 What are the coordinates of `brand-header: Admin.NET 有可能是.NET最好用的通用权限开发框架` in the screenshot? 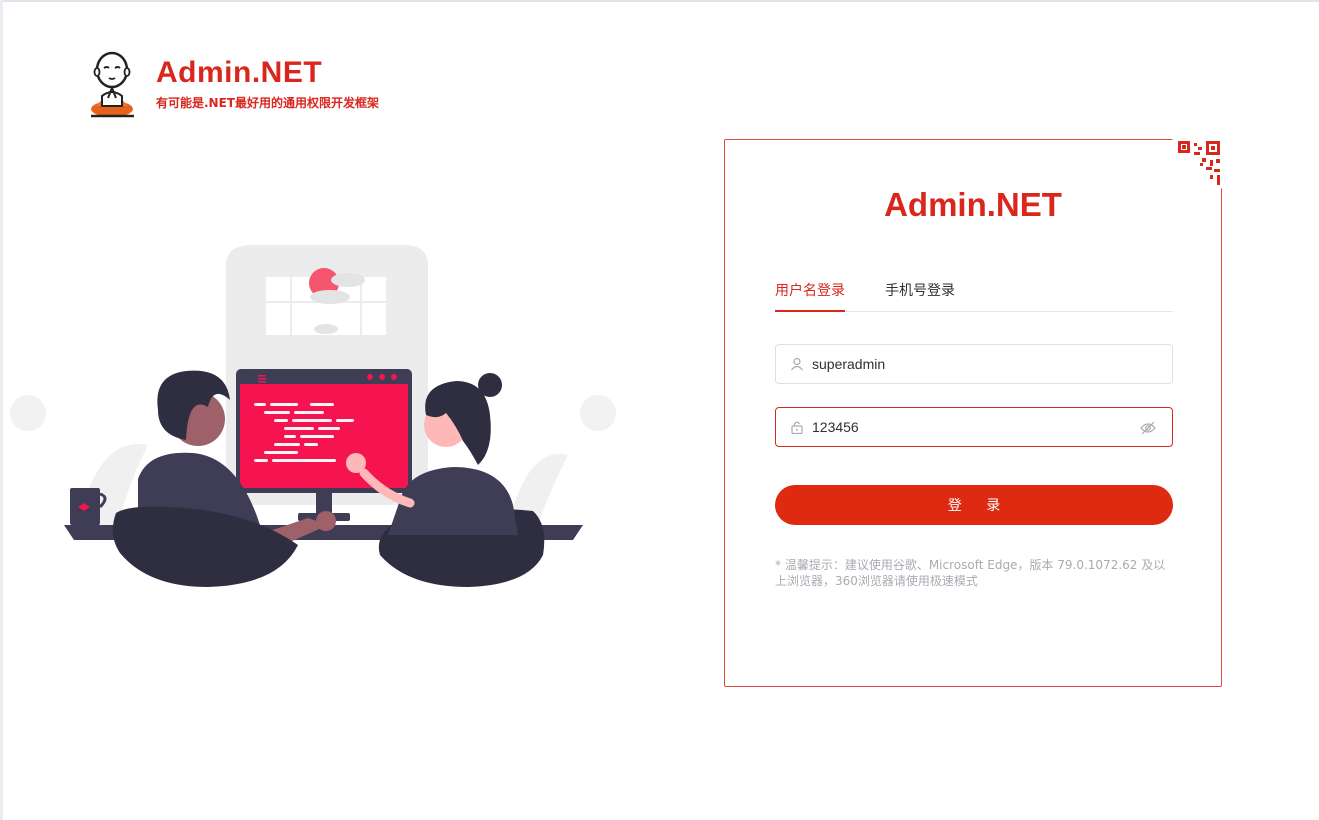 It's located at (253, 85).